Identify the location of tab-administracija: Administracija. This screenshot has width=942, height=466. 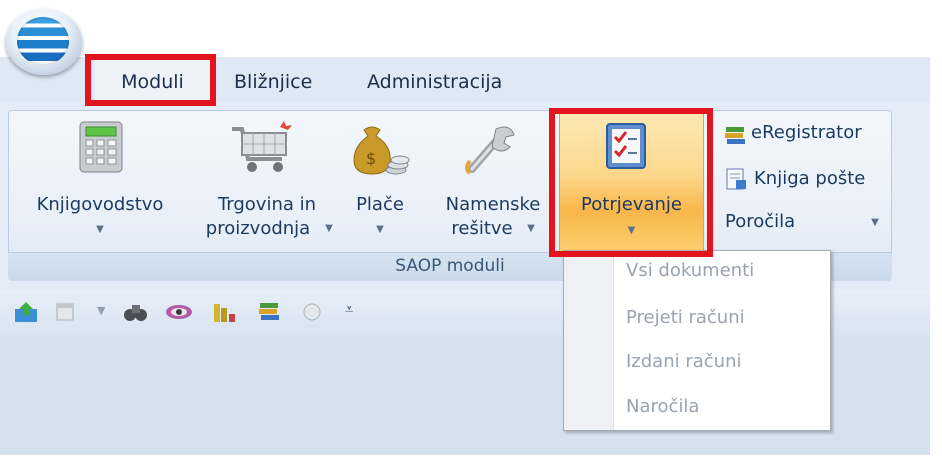
(434, 79).